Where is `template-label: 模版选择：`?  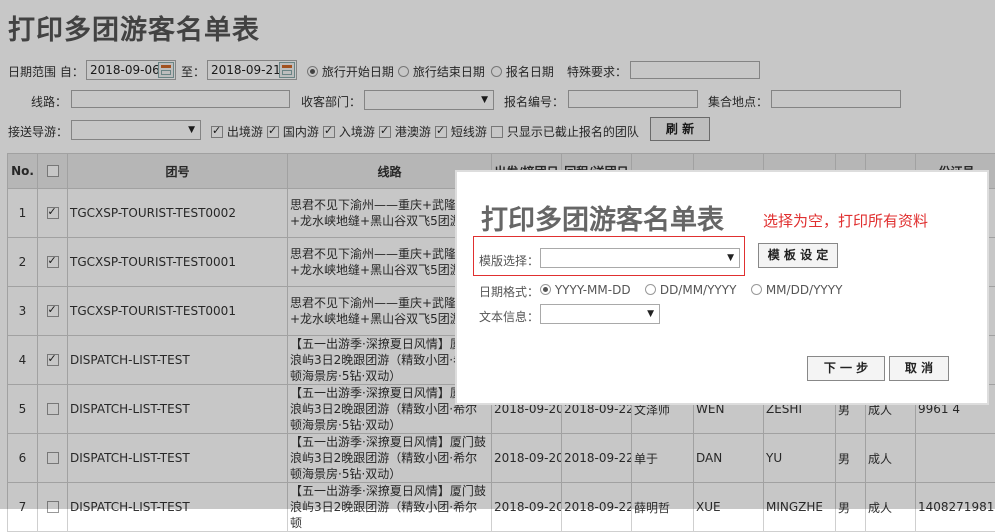 template-label: 模版选择： is located at coordinates (509, 260).